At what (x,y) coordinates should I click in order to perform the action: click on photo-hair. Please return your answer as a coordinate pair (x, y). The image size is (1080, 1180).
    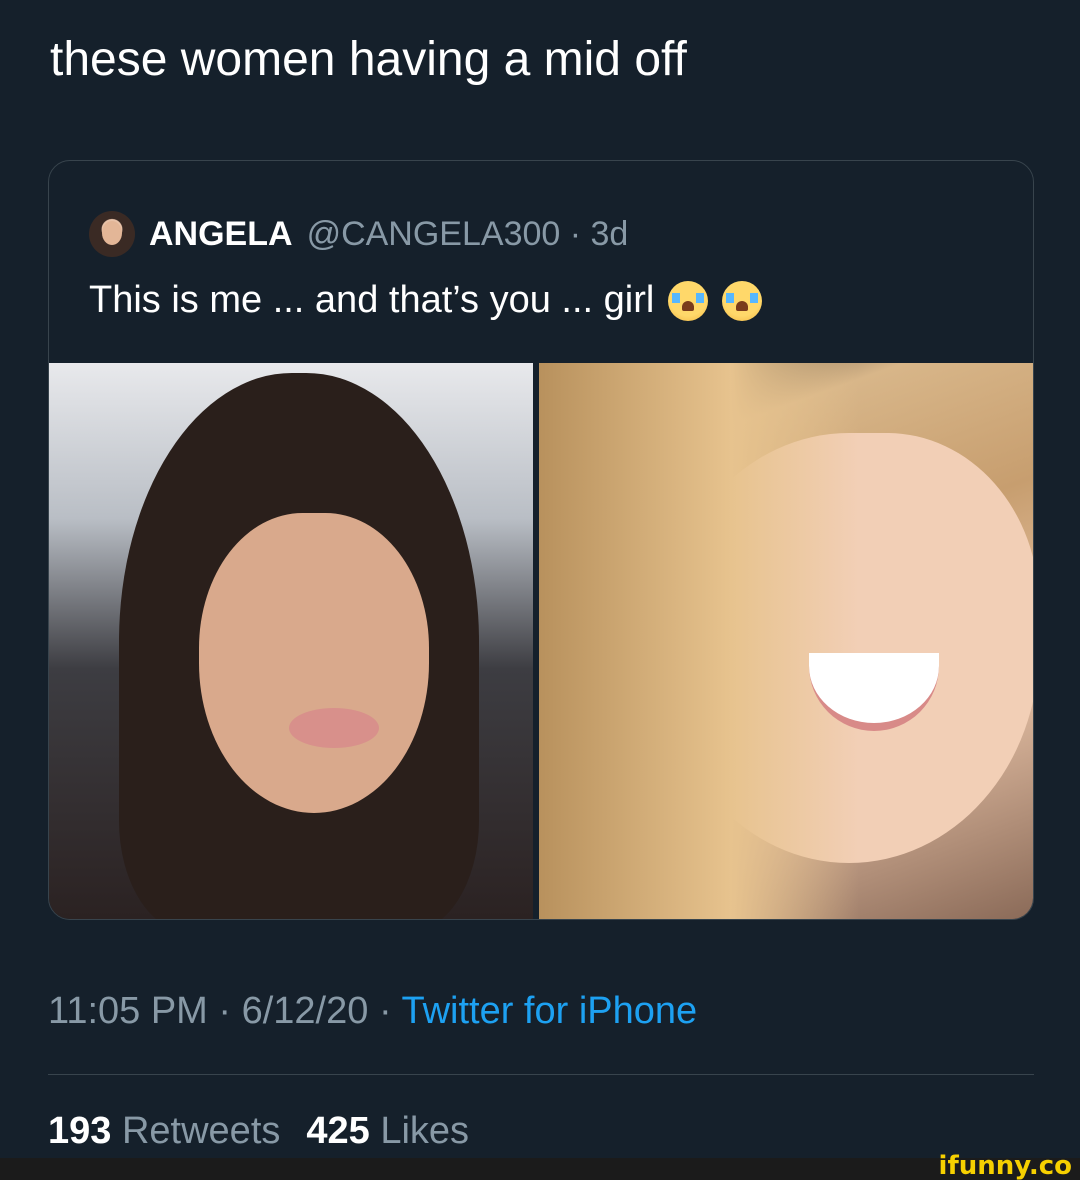
    Looking at the image, I should click on (699, 641).